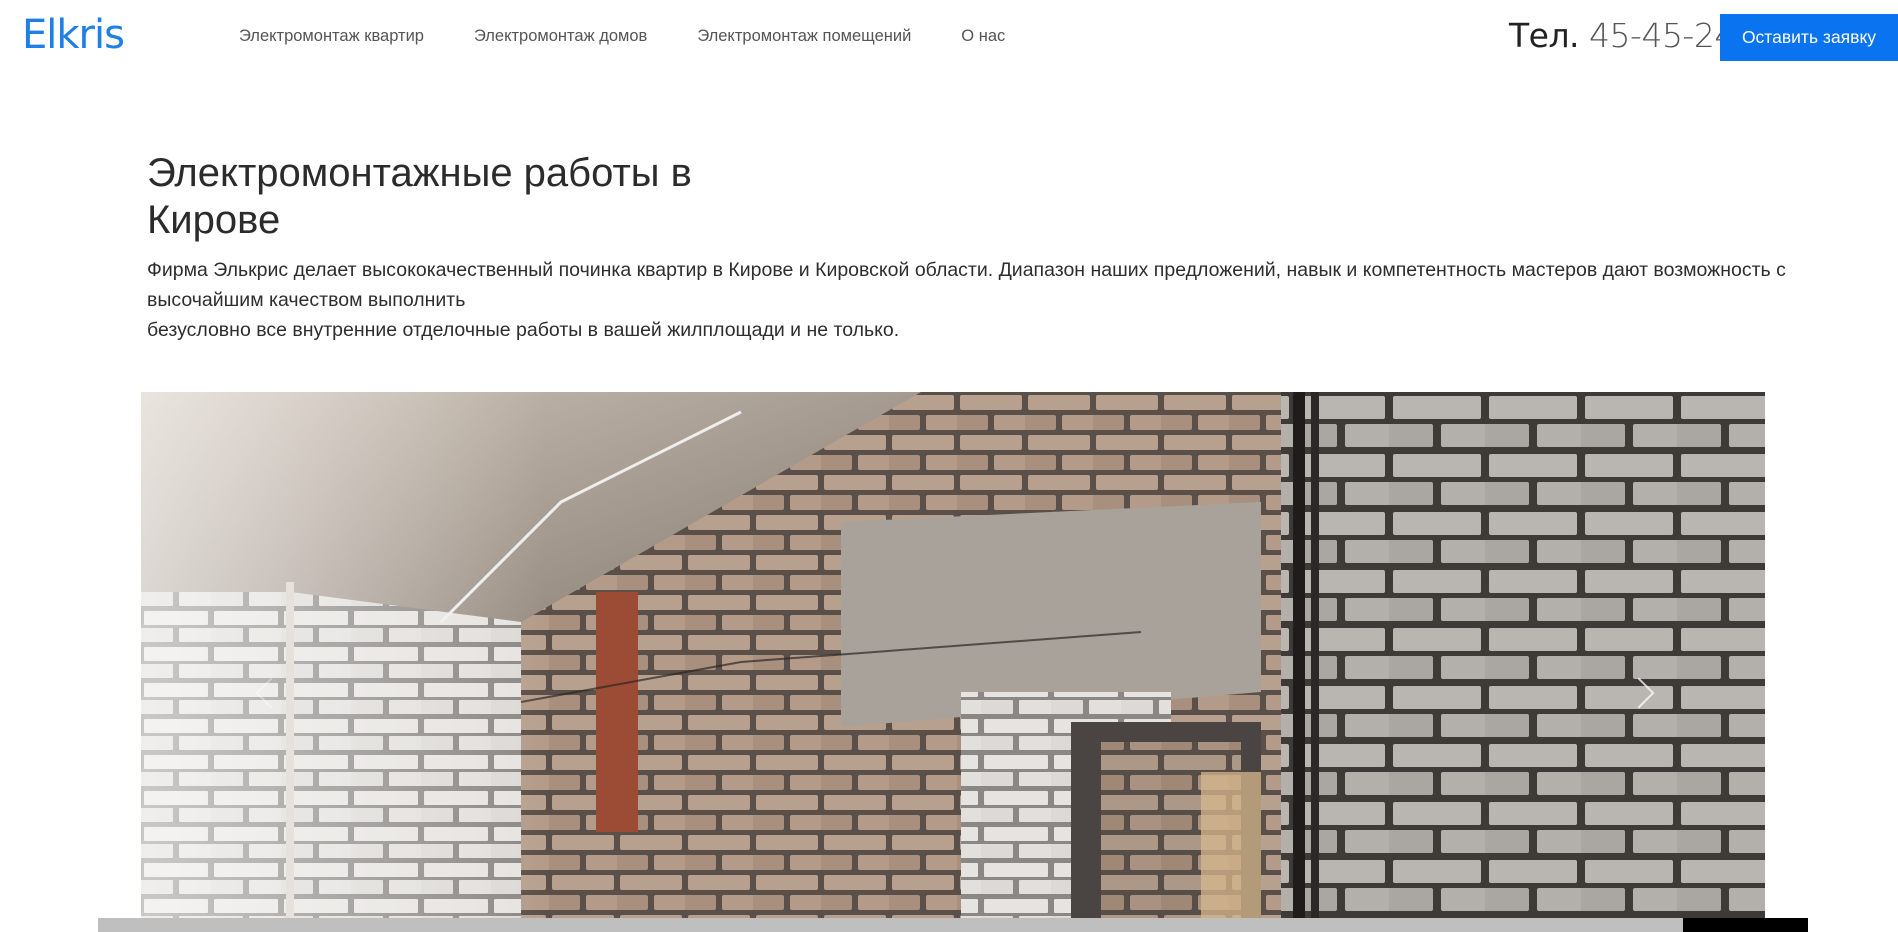 Image resolution: width=1898 pixels, height=932 pixels. Describe the element at coordinates (1745, 925) in the screenshot. I see `slider-progress-fill` at that location.